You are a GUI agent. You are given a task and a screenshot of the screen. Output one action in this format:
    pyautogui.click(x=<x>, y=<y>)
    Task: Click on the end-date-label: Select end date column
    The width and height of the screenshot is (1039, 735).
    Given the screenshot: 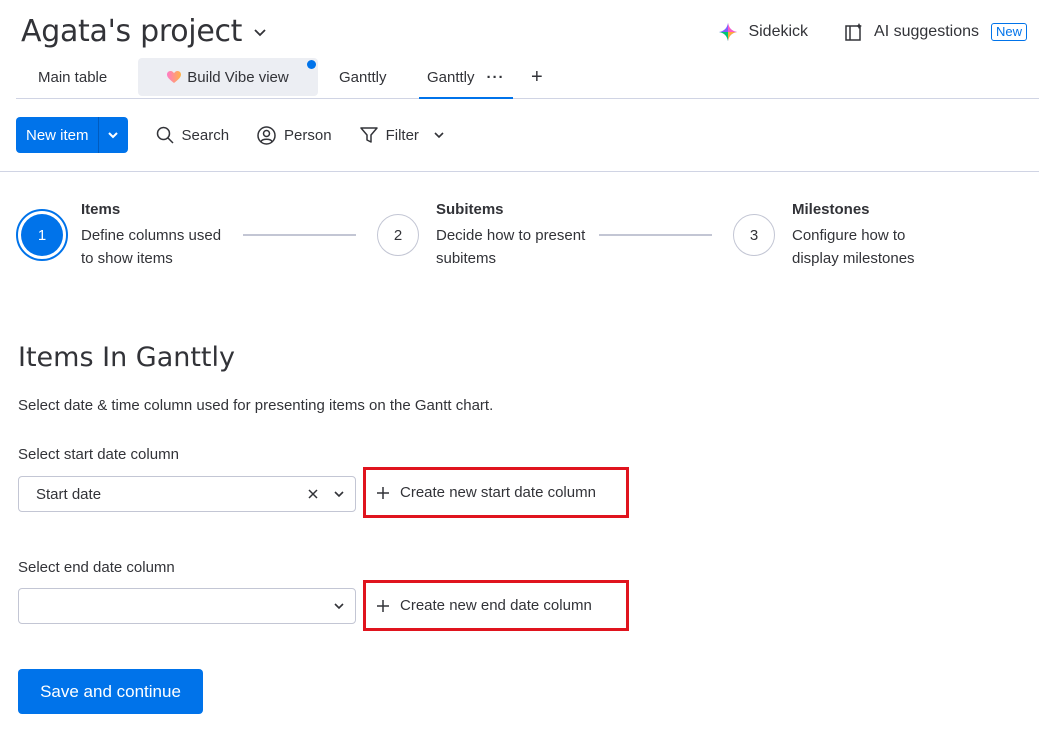 What is the action you would take?
    pyautogui.click(x=96, y=567)
    